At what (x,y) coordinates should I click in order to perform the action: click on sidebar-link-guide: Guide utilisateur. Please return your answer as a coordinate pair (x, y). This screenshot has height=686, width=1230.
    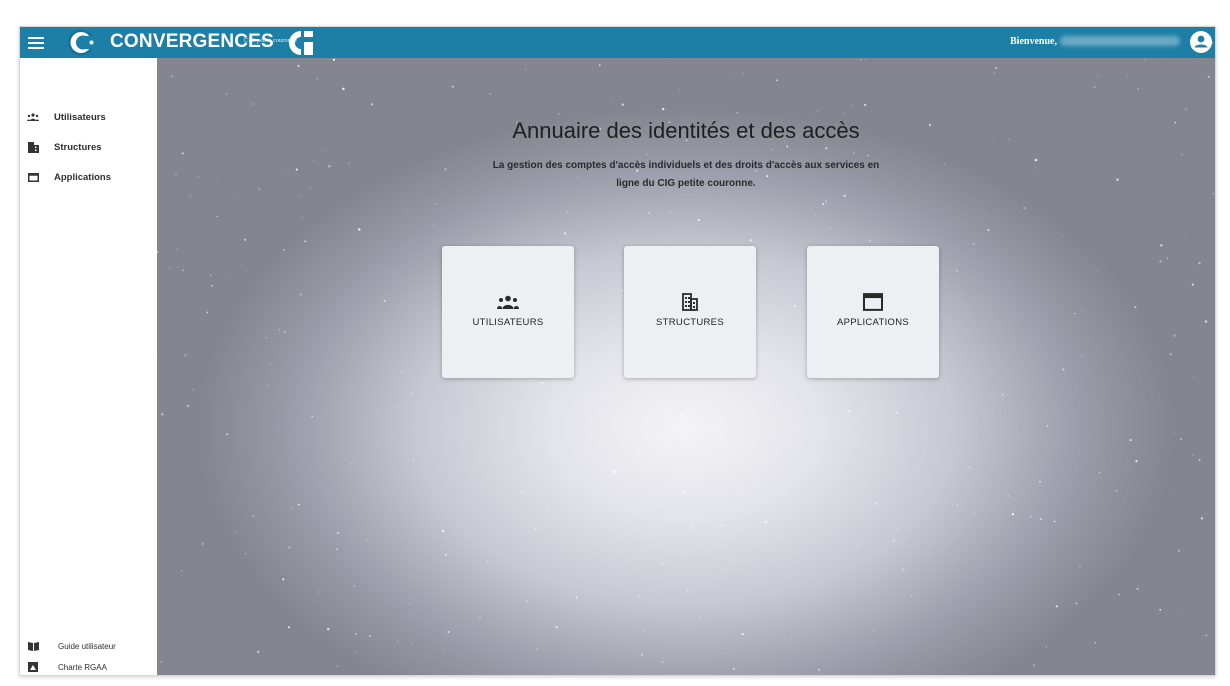
    Looking at the image, I should click on (71, 646).